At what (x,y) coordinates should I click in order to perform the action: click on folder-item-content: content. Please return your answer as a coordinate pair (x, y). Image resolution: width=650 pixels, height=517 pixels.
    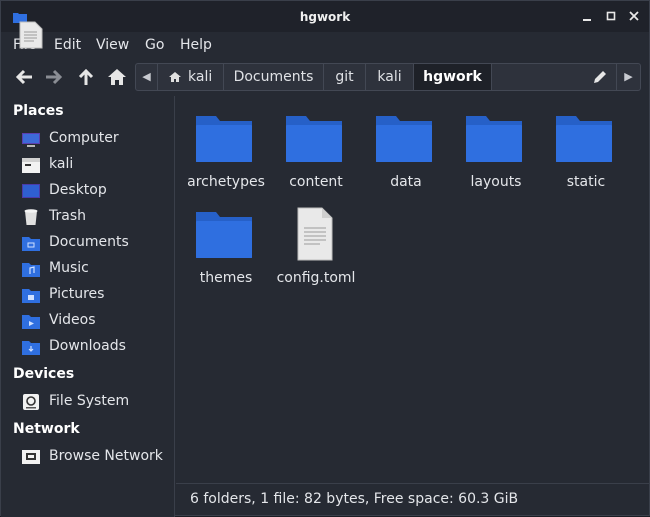
    Looking at the image, I should click on (313, 161).